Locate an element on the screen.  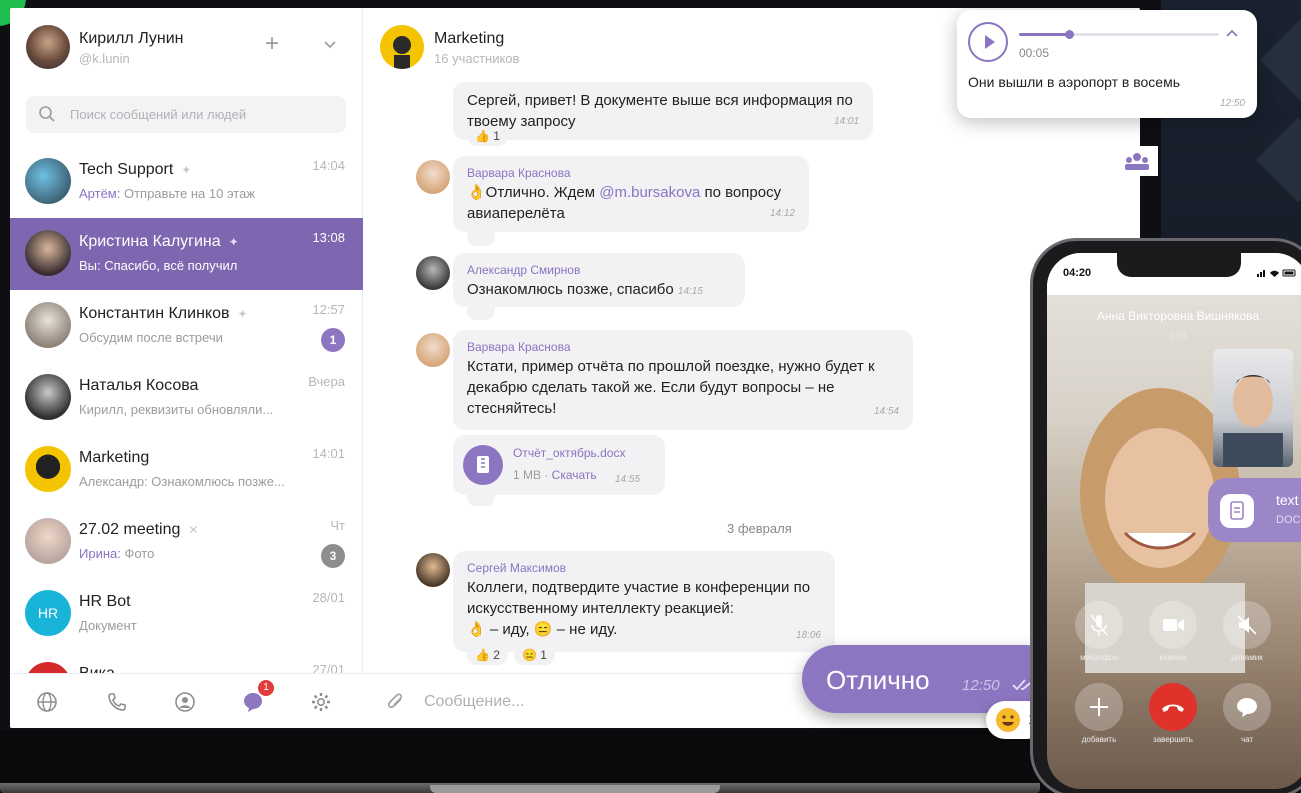
unread-badge: 3 is located at coordinates (333, 556).